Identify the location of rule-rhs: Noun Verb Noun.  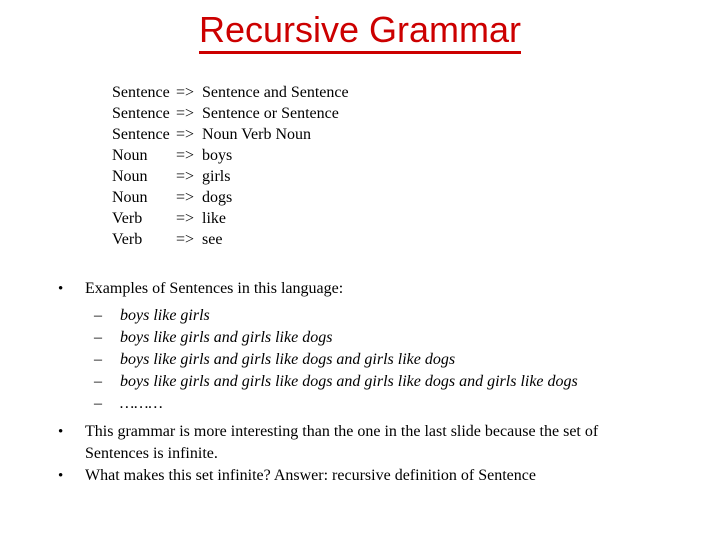
(257, 134).